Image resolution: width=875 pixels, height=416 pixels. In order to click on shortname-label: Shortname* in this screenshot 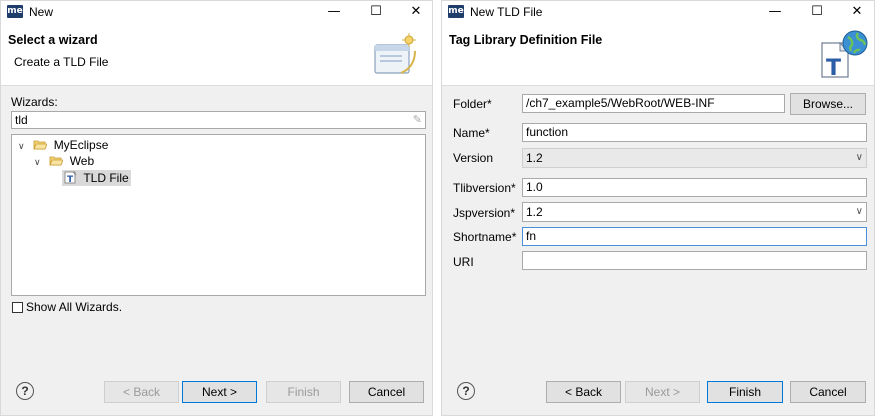, I will do `click(485, 237)`.